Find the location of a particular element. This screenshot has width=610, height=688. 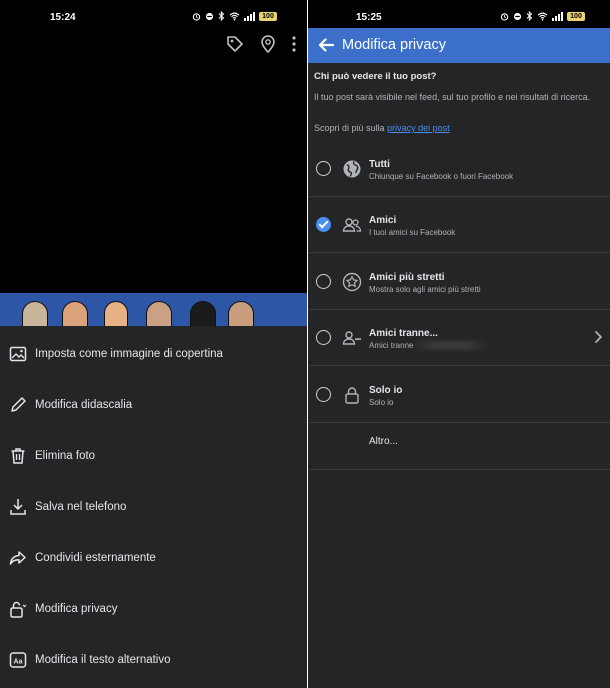

status-bar: 15:24 100 is located at coordinates (153, 17).